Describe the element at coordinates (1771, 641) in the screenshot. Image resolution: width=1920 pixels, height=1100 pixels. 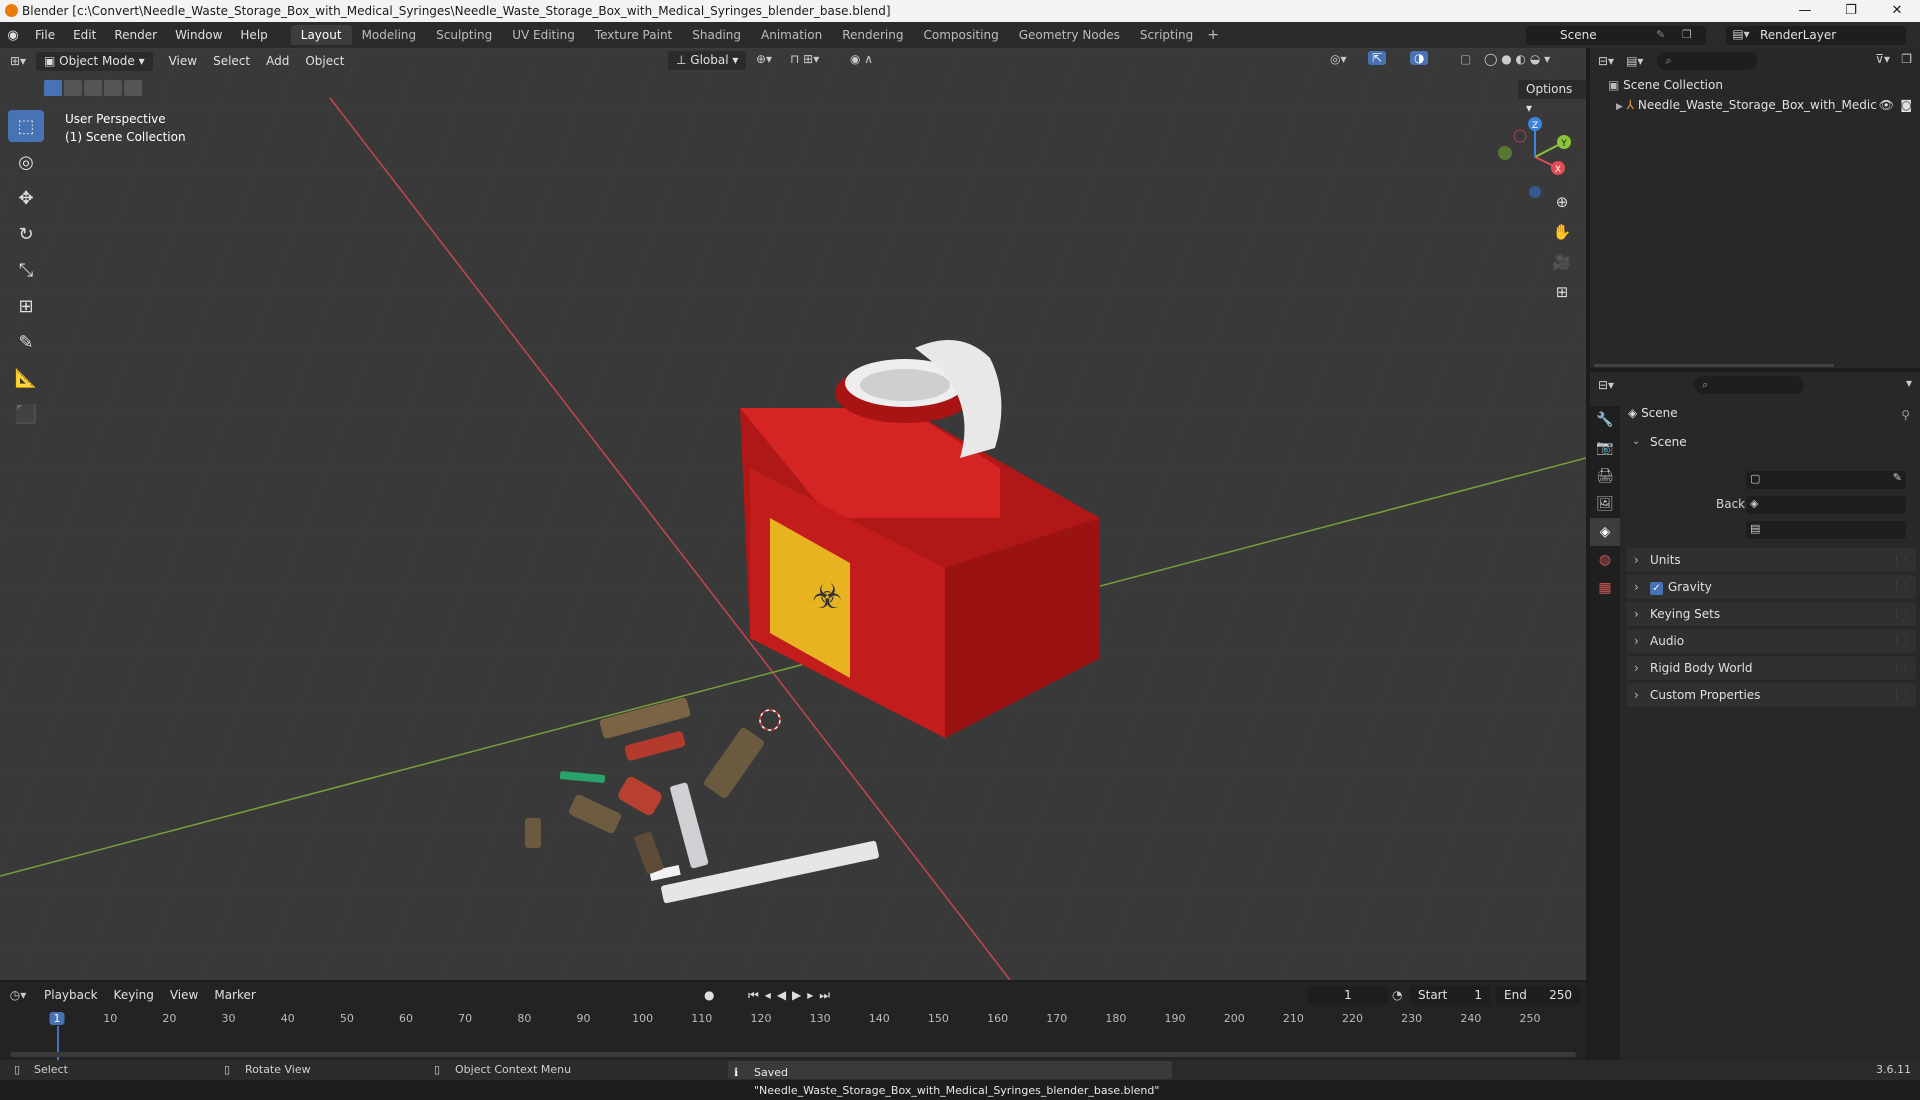
I see `panel-audio: › Audio ⋮⋮` at that location.